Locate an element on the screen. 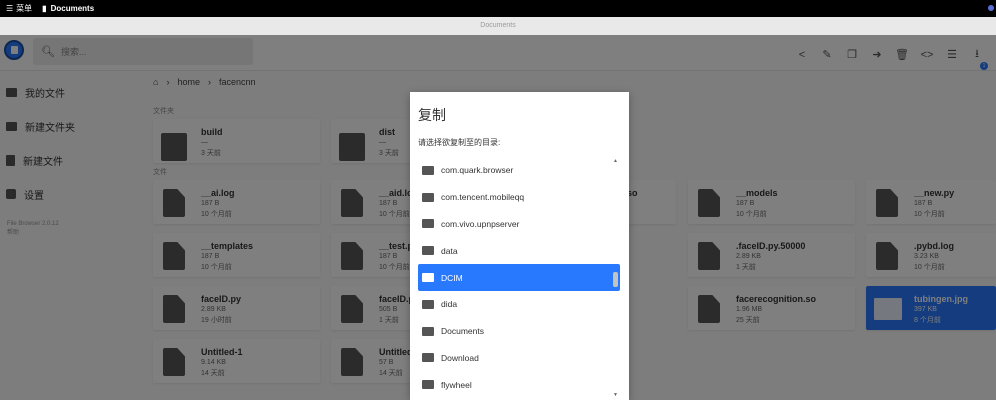  directory-label: flywheel is located at coordinates (456, 384).